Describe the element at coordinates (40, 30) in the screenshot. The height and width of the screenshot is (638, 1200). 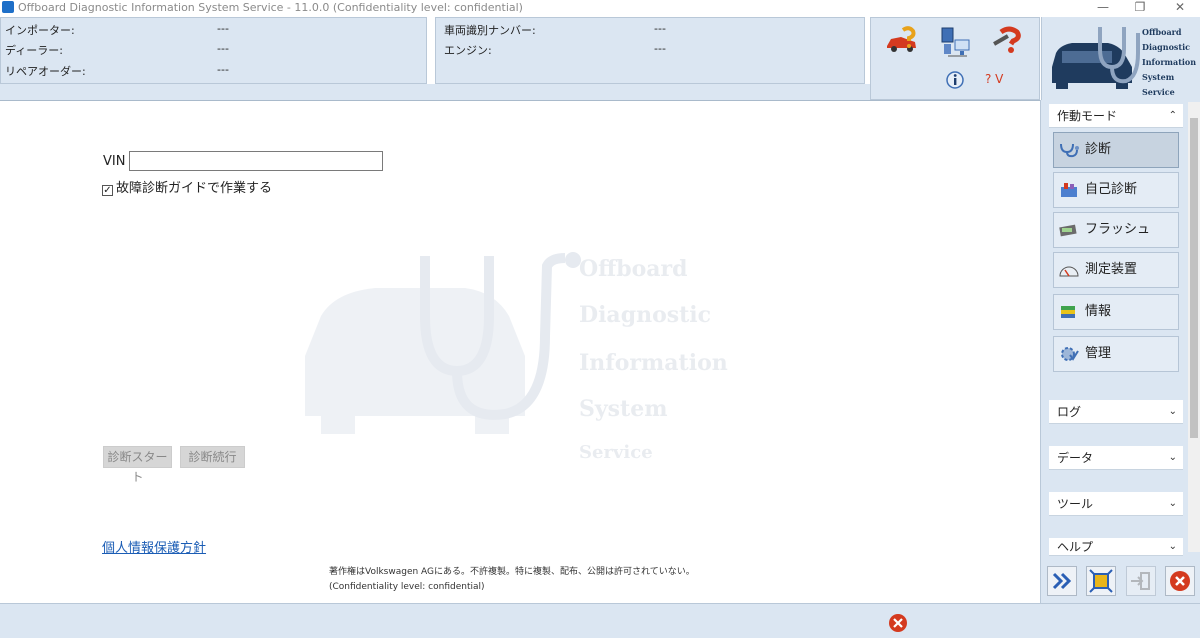
I see `importer-label: インポーター:` at that location.